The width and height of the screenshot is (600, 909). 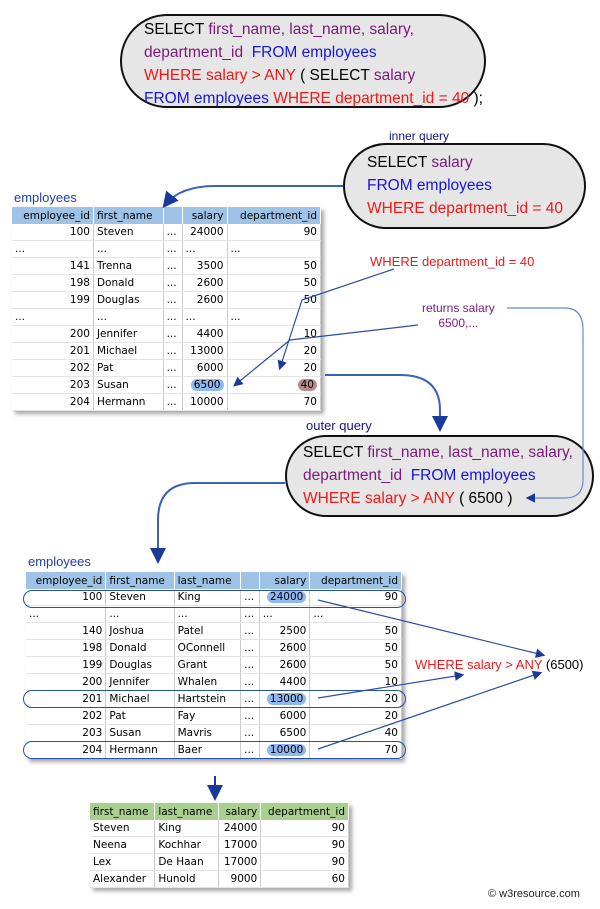 What do you see at coordinates (128, 300) in the screenshot?
I see `table-cell: Douglas` at bounding box center [128, 300].